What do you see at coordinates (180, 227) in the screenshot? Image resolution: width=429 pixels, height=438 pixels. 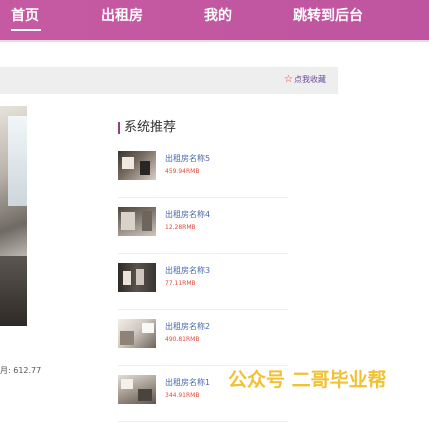 I see `recommend-item-price: 12.28RMB` at bounding box center [180, 227].